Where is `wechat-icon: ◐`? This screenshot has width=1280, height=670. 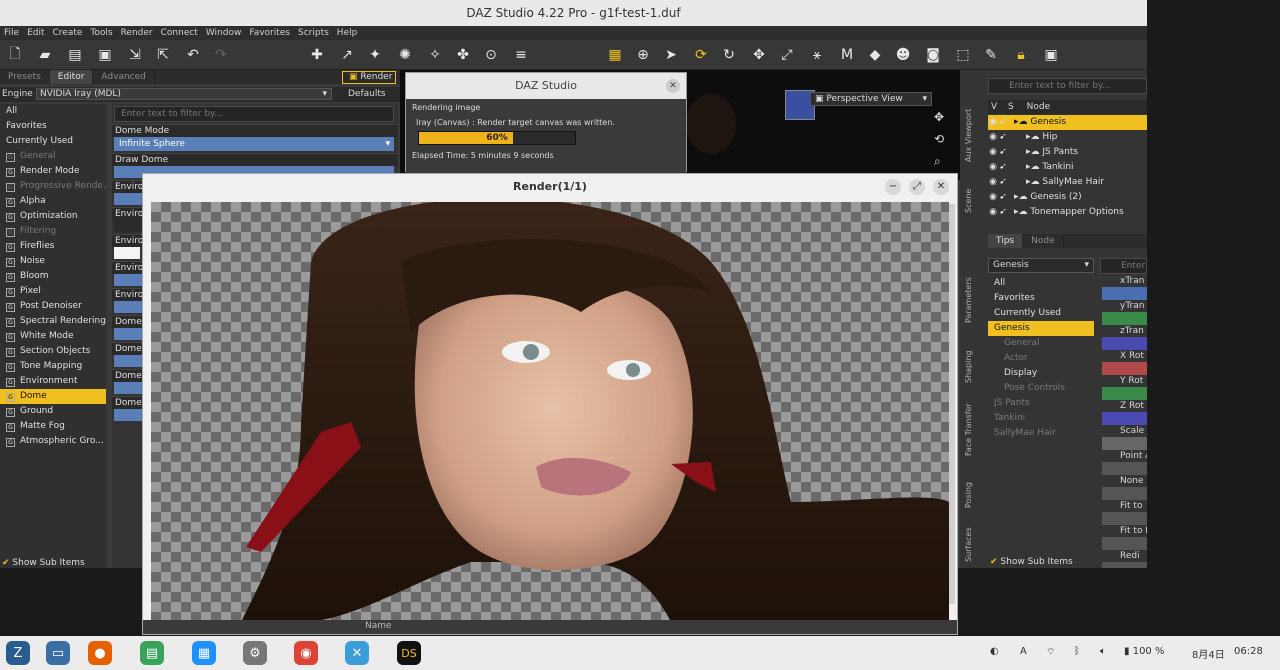 wechat-icon: ◐ is located at coordinates (994, 651).